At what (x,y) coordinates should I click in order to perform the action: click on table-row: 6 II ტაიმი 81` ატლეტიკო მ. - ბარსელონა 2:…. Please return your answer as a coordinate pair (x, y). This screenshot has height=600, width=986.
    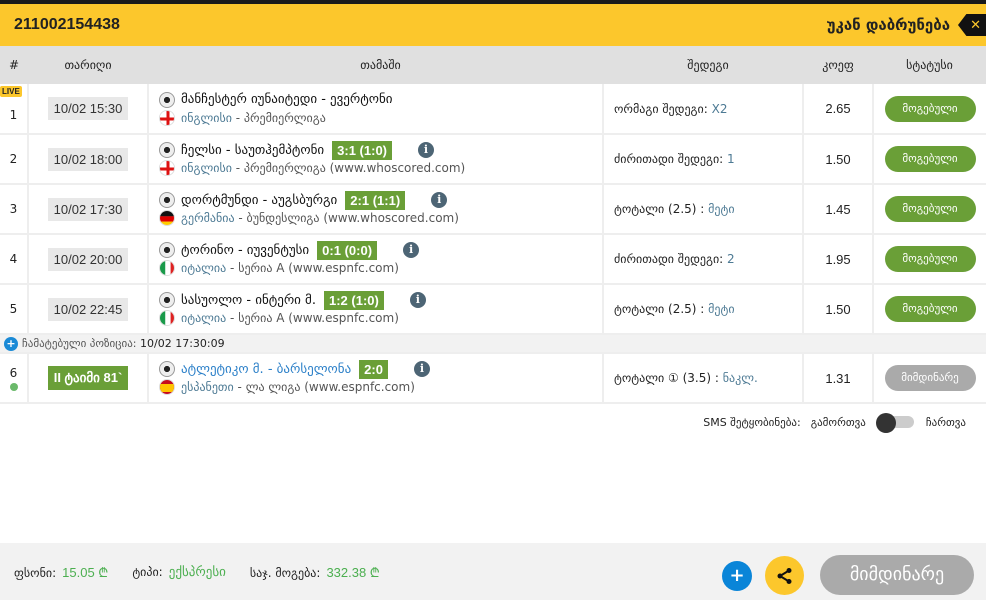
    Looking at the image, I should click on (493, 378).